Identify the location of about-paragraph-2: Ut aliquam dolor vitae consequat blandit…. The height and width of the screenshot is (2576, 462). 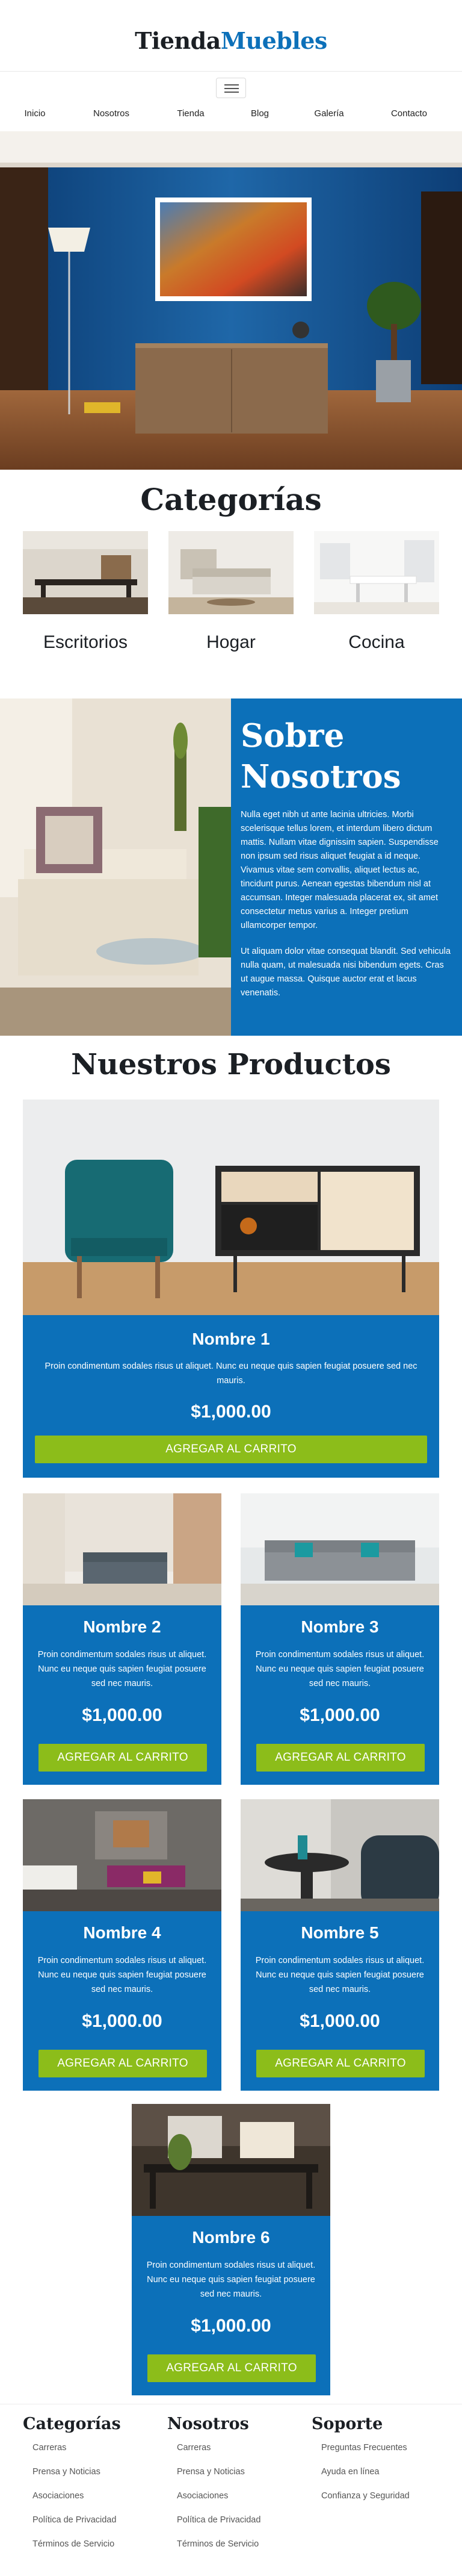
(346, 972).